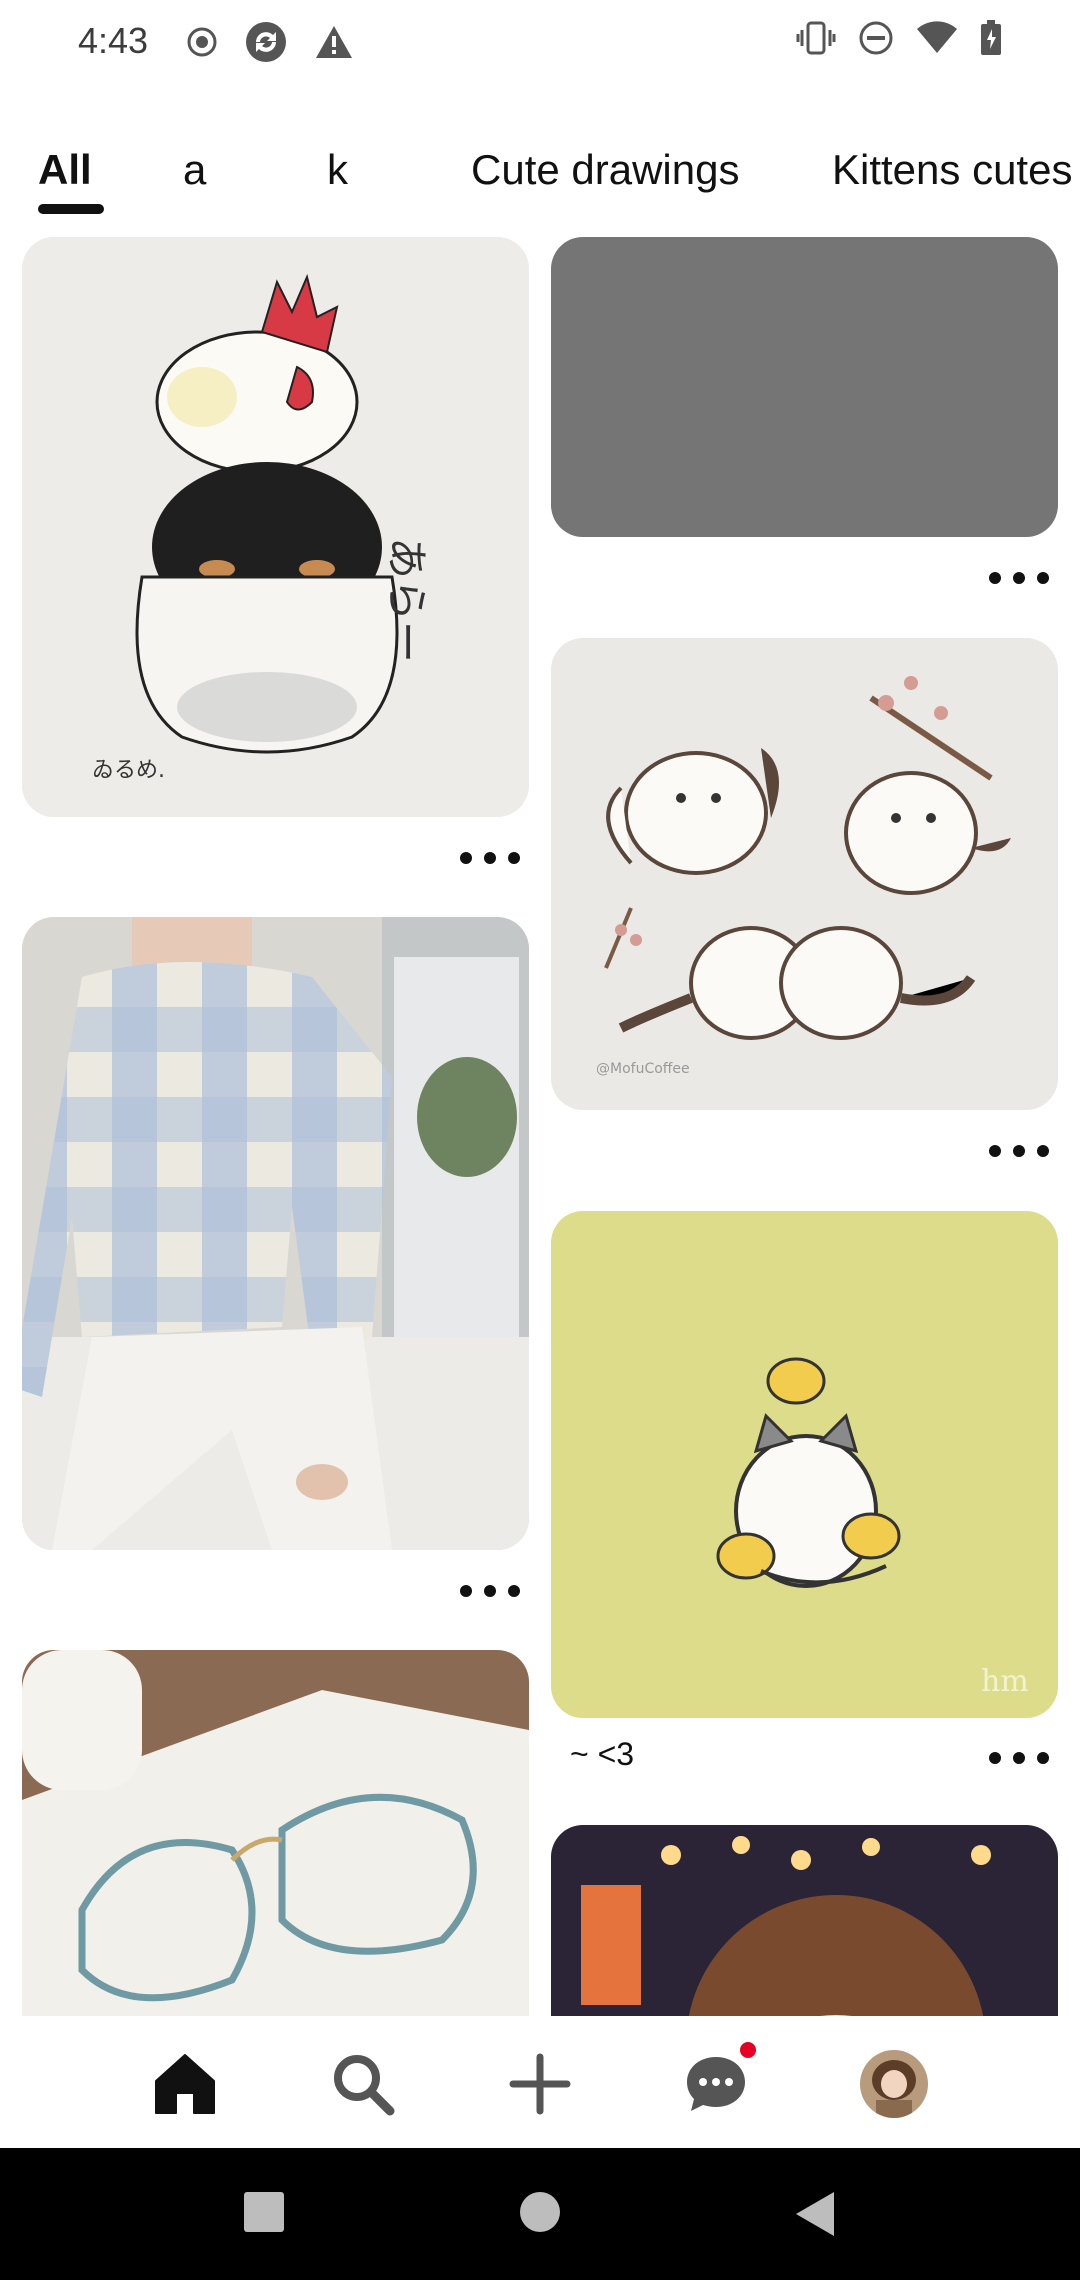  What do you see at coordinates (804, 387) in the screenshot?
I see `pin-gray-placeholder` at bounding box center [804, 387].